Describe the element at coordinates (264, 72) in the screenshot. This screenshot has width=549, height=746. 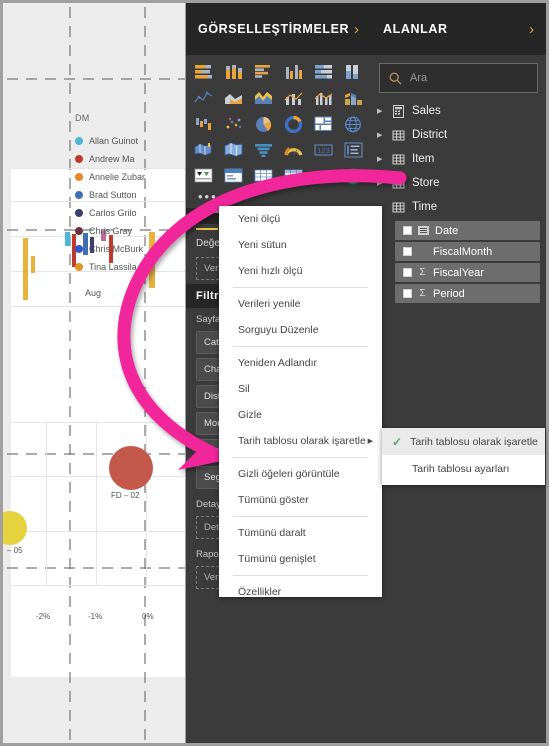
I see `clustered-bar-chart-icon` at that location.